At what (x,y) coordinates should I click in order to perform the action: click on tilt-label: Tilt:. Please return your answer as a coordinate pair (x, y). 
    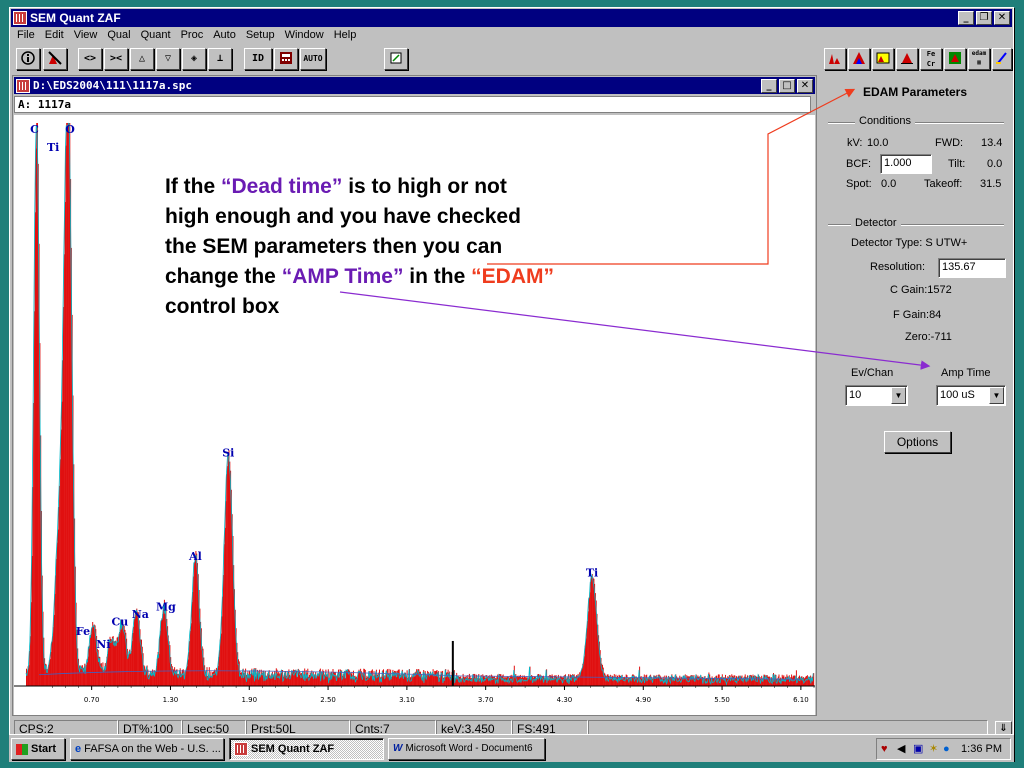
    Looking at the image, I should click on (957, 164).